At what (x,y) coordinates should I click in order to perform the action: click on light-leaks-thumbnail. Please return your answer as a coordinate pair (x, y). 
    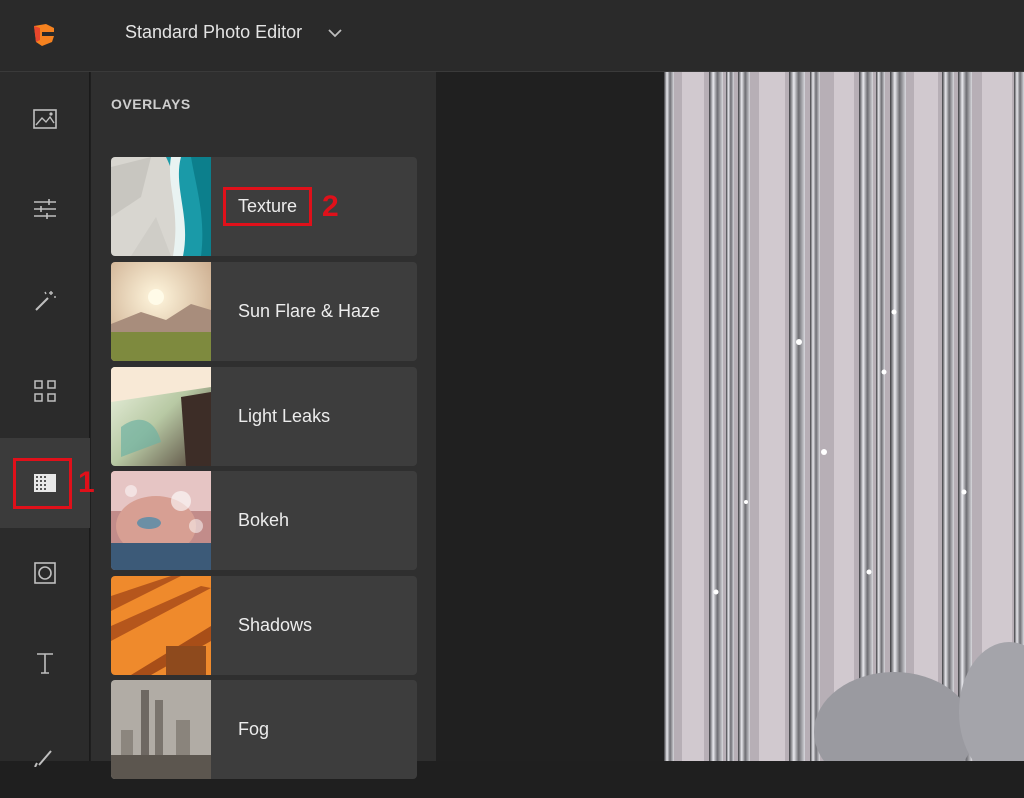
    Looking at the image, I should click on (161, 416).